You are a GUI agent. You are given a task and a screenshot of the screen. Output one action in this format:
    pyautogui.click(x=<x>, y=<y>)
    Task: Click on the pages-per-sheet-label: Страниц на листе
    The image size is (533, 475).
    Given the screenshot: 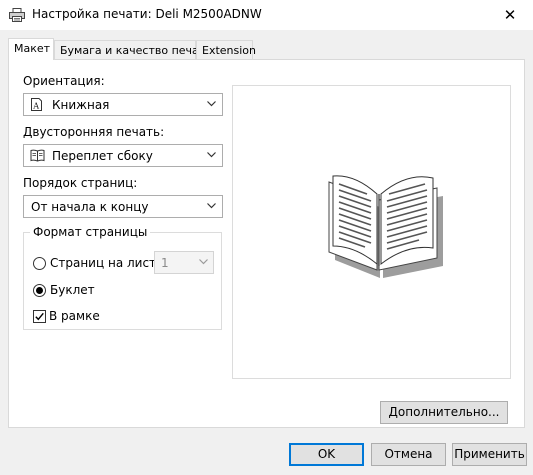 What is the action you would take?
    pyautogui.click(x=107, y=263)
    